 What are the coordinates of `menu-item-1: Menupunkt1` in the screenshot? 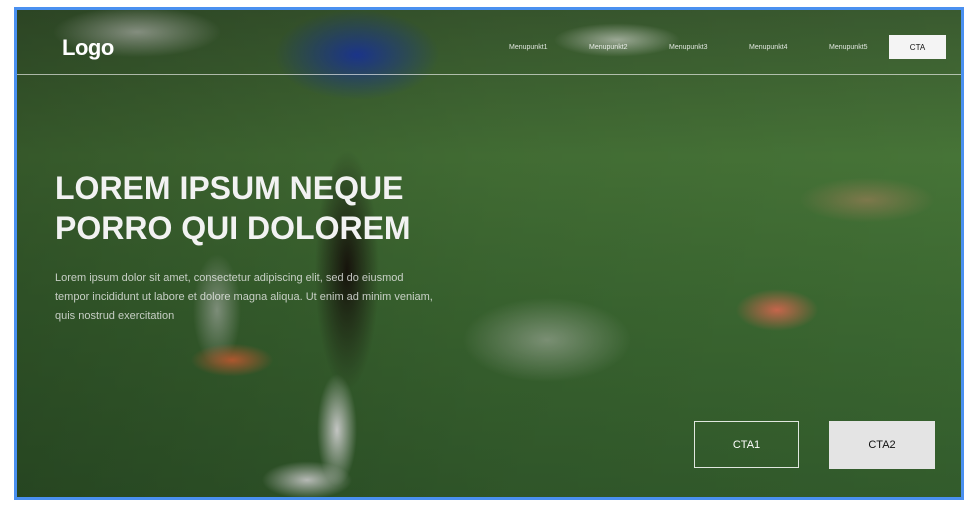 It's located at (549, 47).